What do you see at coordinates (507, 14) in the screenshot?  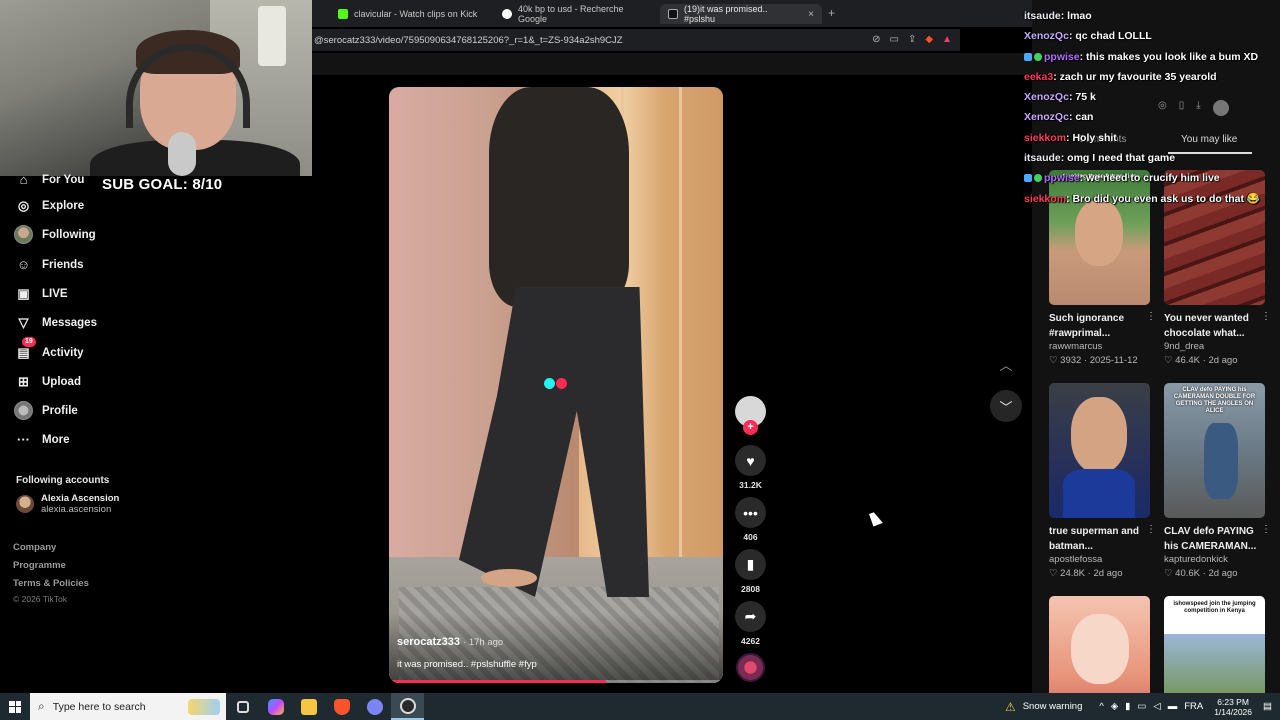 I see `google-icon` at bounding box center [507, 14].